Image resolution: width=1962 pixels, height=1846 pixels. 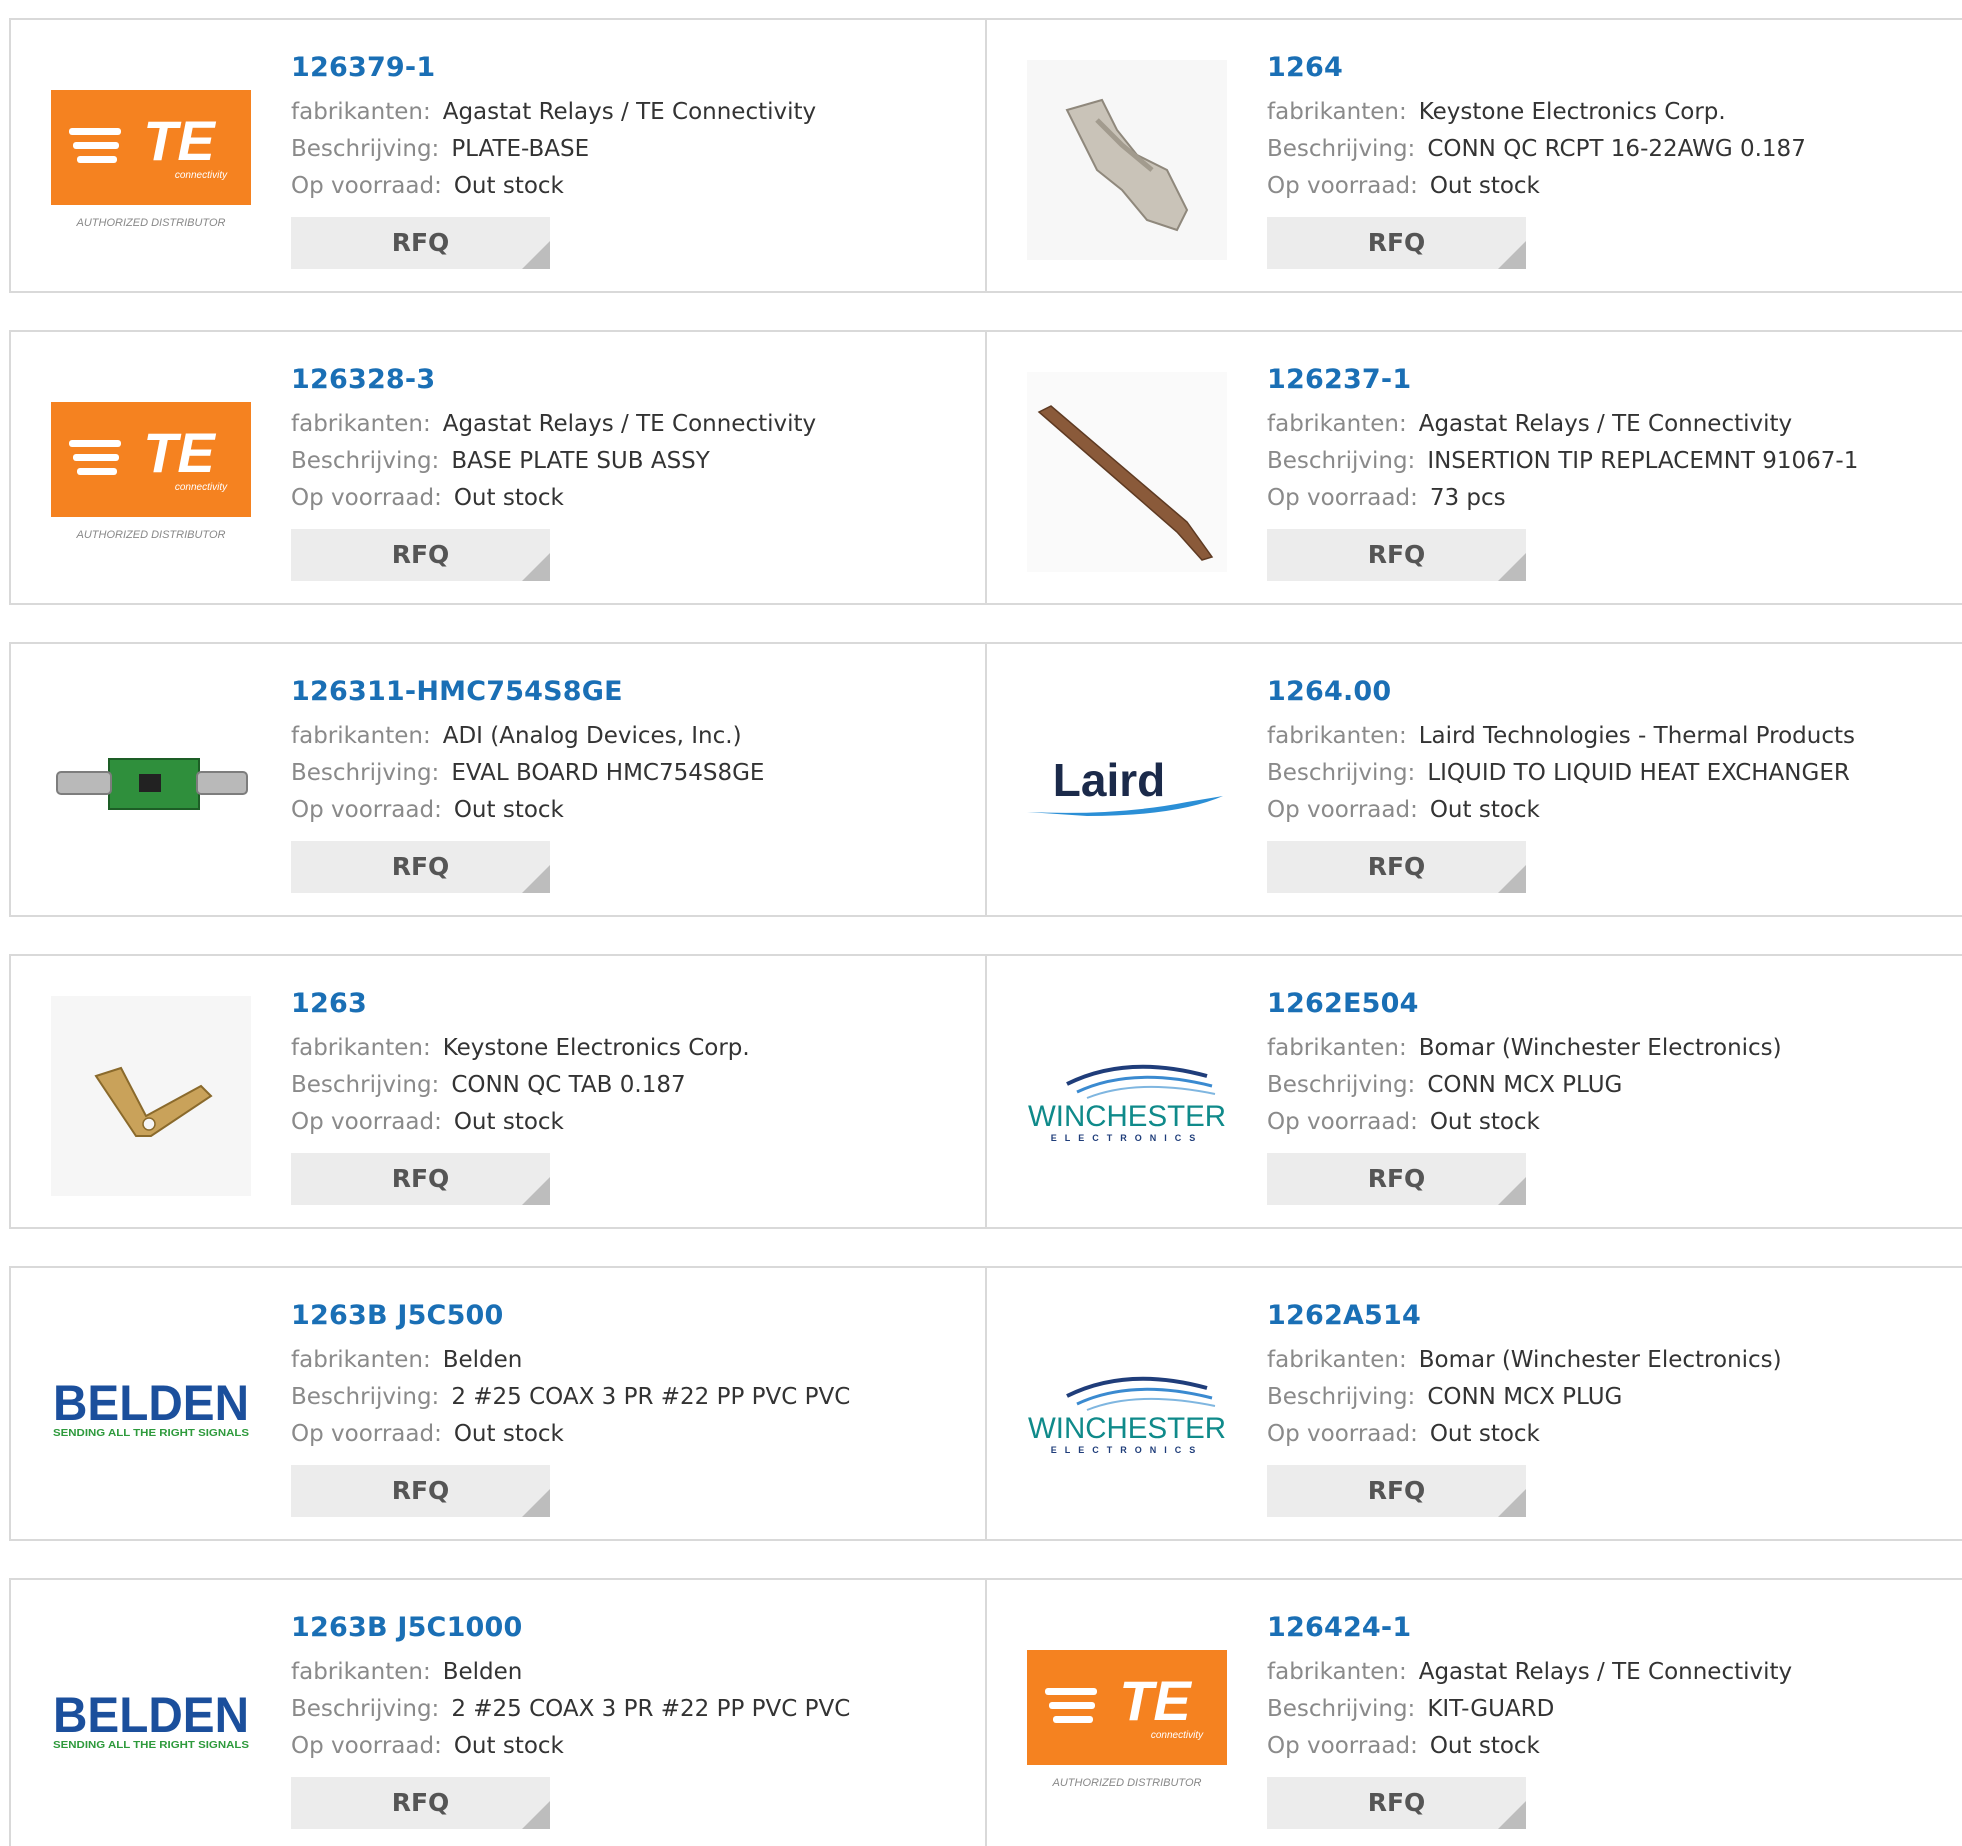 What do you see at coordinates (570, 1628) in the screenshot?
I see `part-number-link: 1263B J5C1000` at bounding box center [570, 1628].